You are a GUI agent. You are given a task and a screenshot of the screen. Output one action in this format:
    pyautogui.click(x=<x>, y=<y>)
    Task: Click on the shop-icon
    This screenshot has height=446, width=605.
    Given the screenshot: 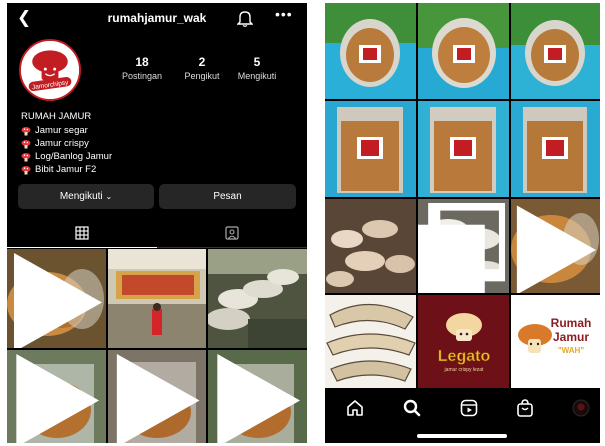 What is the action you would take?
    pyautogui.click(x=525, y=408)
    